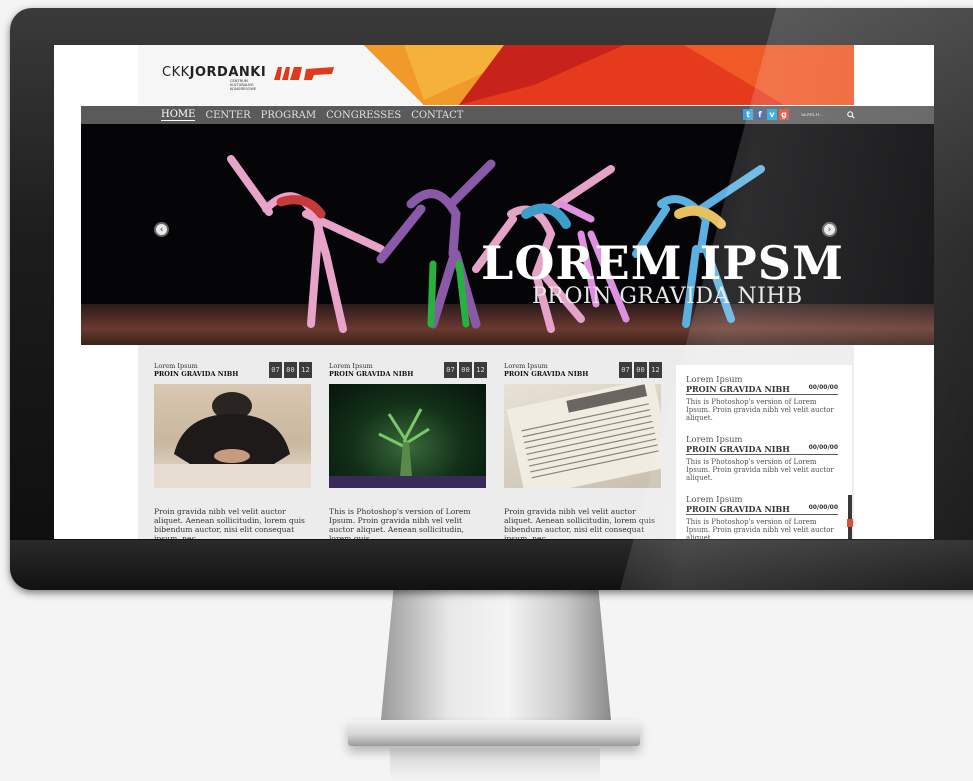 The image size is (973, 781). Describe the element at coordinates (609, 75) in the screenshot. I see `header-banner-graphic` at that location.